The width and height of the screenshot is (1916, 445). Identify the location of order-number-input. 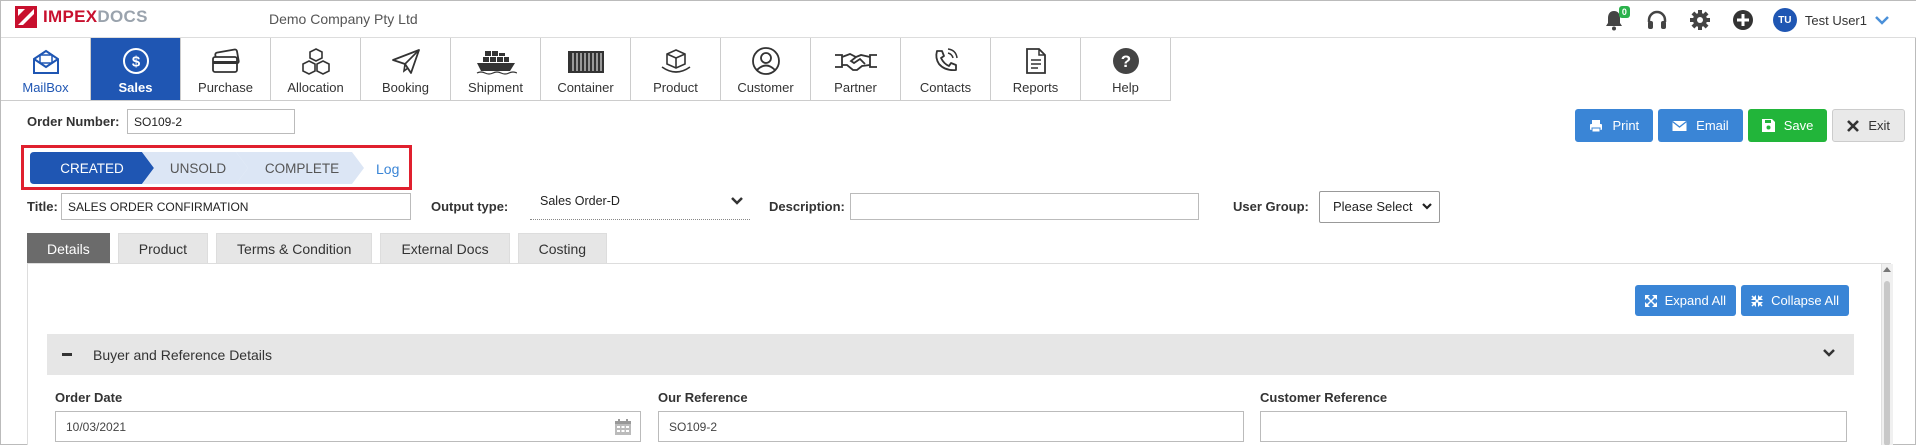
(211, 121).